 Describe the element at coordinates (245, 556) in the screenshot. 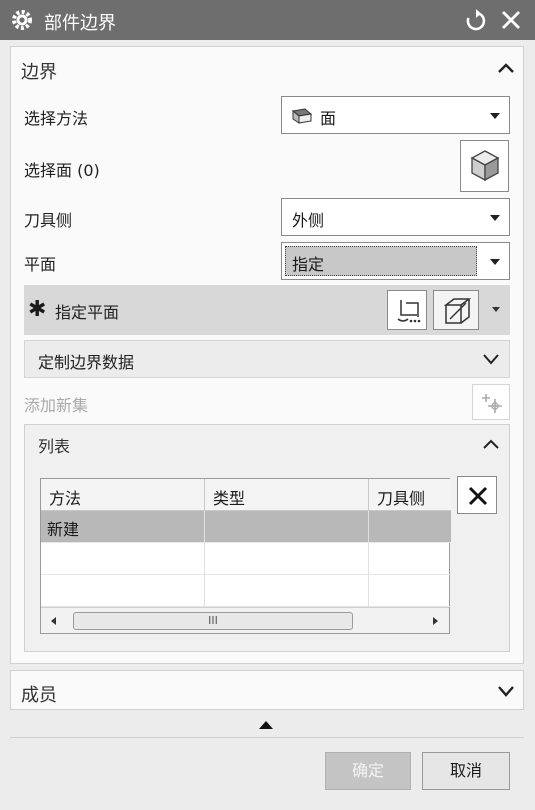

I see `boundary-list-table: 方法 类型 刀具侧 新建 III` at that location.